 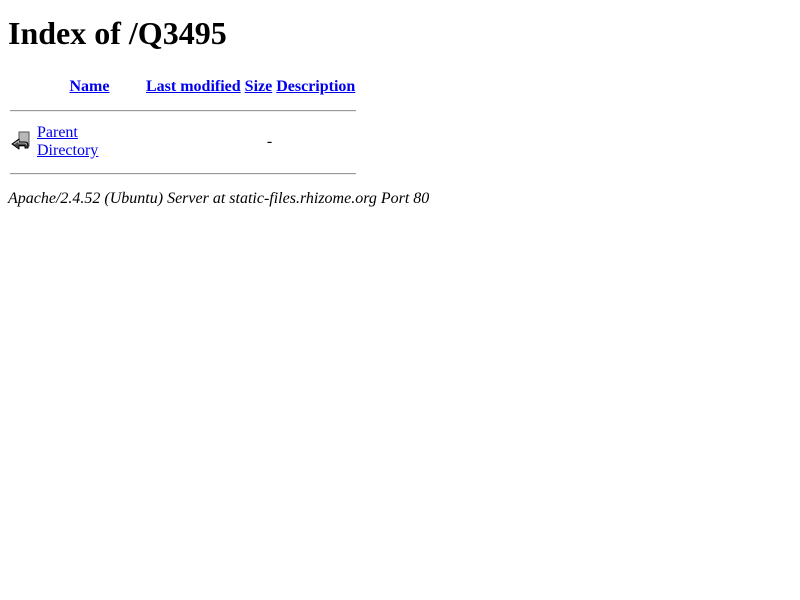 I want to click on row-size-cell: -, so click(x=269, y=141).